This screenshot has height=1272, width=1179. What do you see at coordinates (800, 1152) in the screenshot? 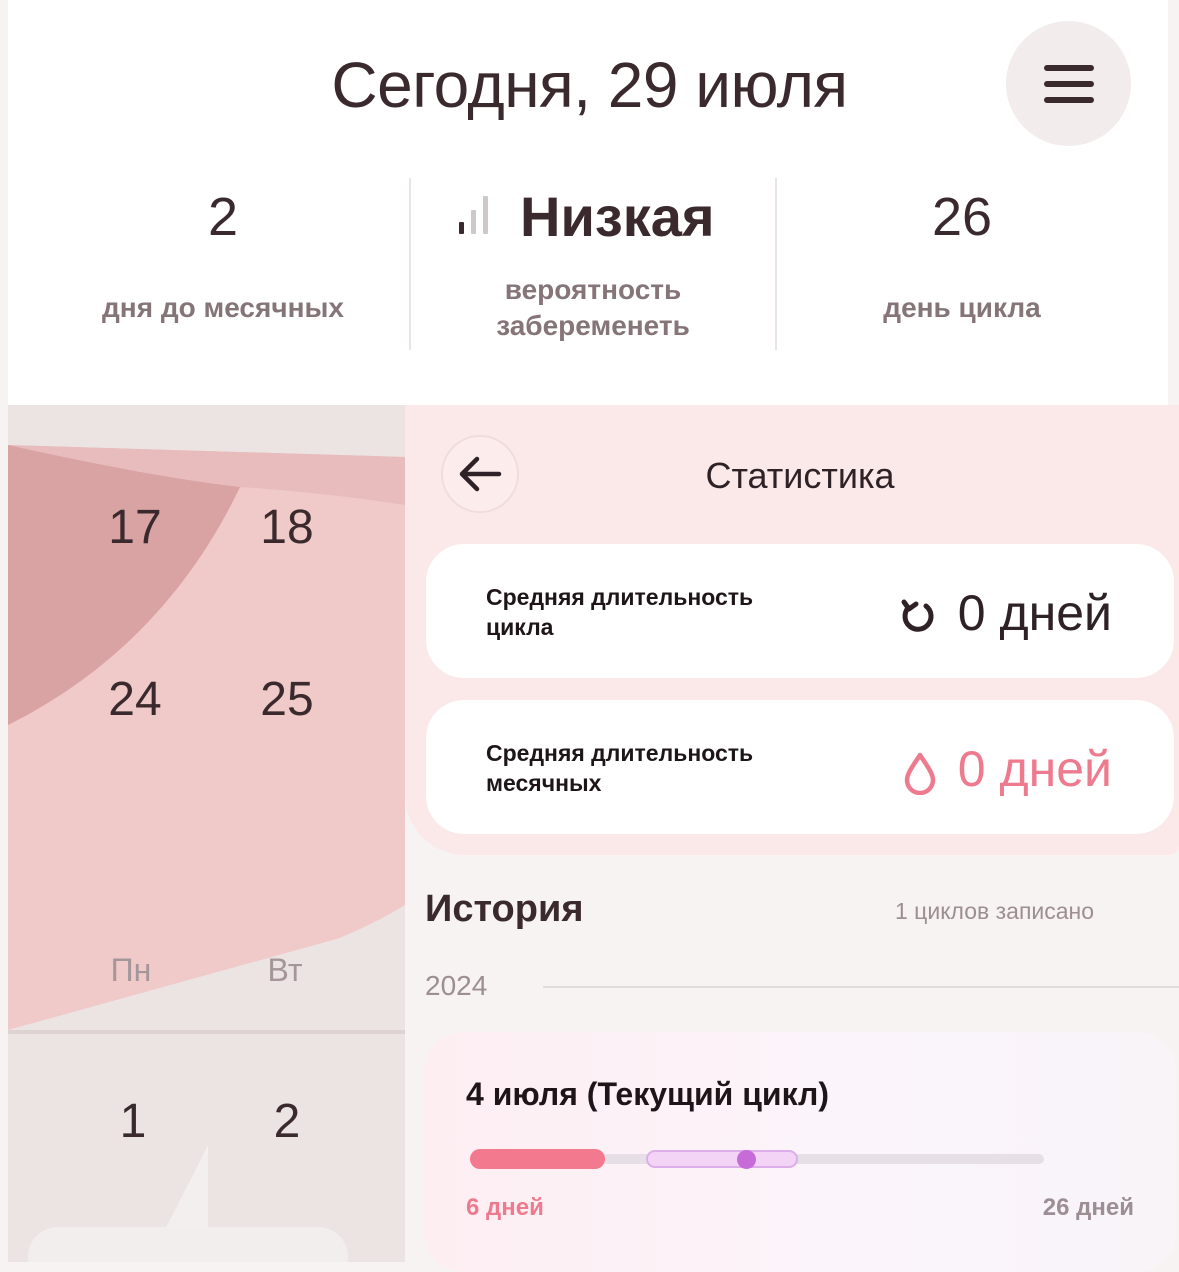
I see `cycle-card: 4 июля (Текущий цикл) 6 дней 26 дней` at bounding box center [800, 1152].